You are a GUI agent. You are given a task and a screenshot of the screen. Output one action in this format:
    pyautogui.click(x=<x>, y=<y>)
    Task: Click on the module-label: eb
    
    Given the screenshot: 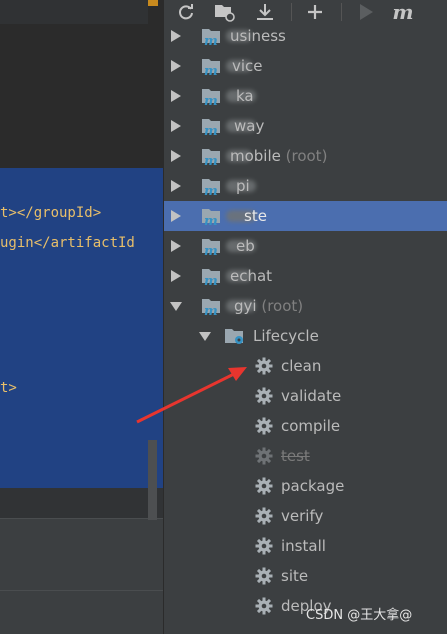 What is the action you would take?
    pyautogui.click(x=245, y=246)
    